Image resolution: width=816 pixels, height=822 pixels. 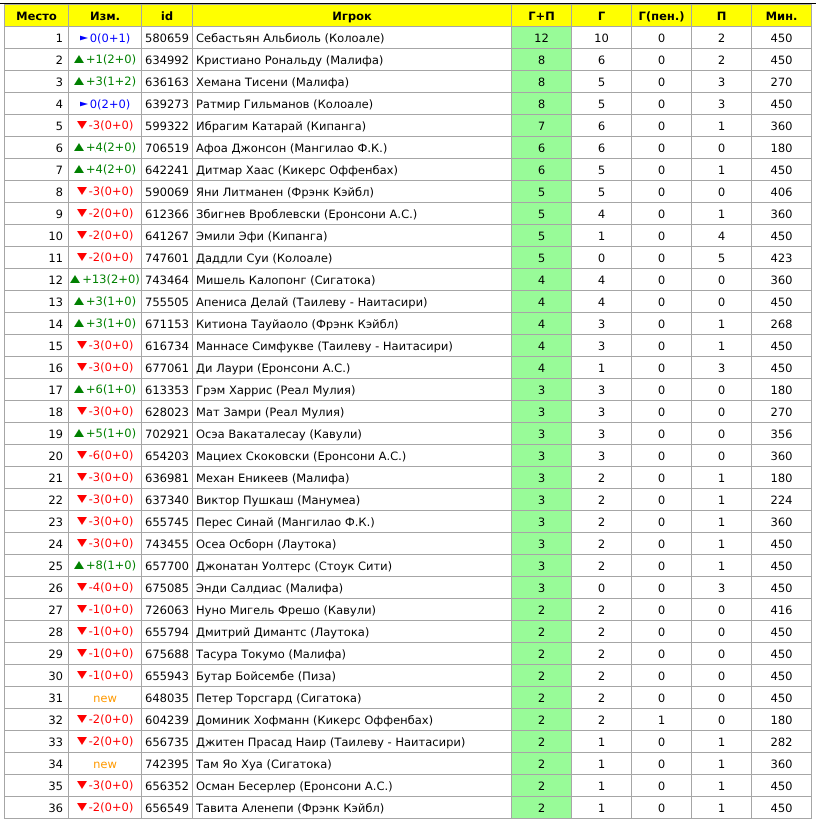 What do you see at coordinates (36, 125) in the screenshot?
I see `place-cell: 5` at bounding box center [36, 125].